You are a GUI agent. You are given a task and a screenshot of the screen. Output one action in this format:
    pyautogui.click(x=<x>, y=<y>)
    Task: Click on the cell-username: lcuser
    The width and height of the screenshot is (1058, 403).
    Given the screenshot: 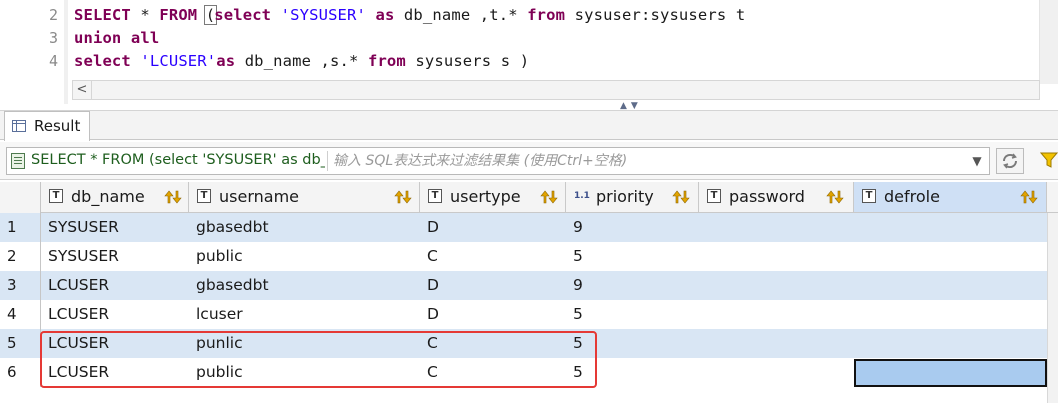 What is the action you would take?
    pyautogui.click(x=304, y=314)
    